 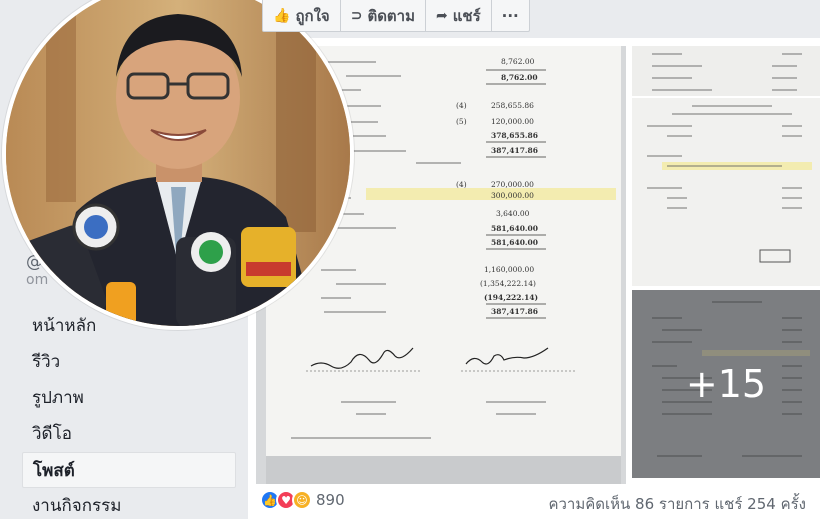 I want to click on sidebar-item-events: งานกิจกรรม, so click(x=129, y=503).